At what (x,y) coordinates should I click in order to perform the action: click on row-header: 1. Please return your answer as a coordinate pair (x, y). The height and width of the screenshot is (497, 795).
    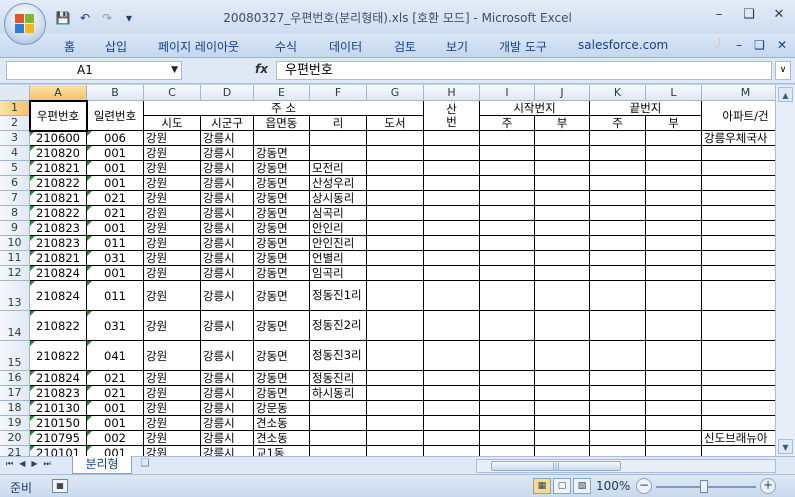
    Looking at the image, I should click on (15, 108).